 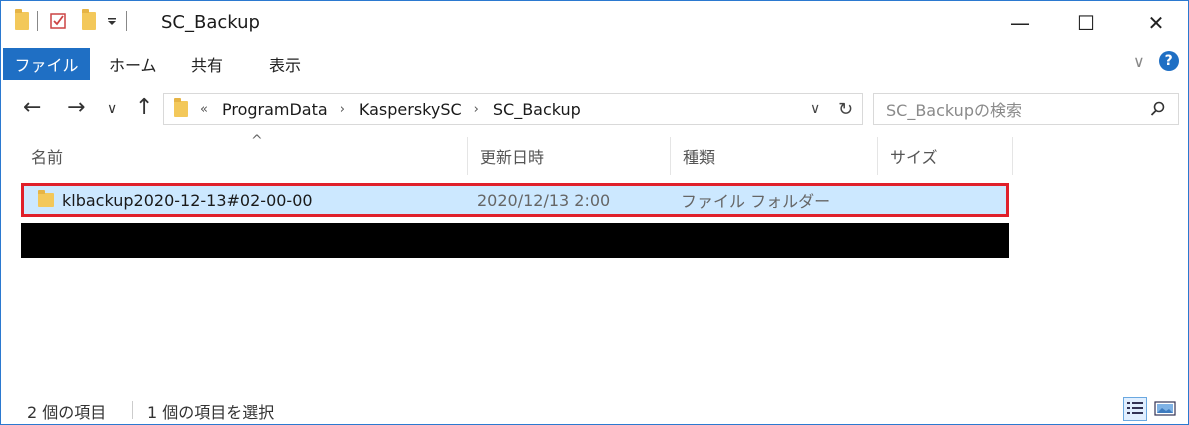 I want to click on details-view-button, so click(x=1135, y=409).